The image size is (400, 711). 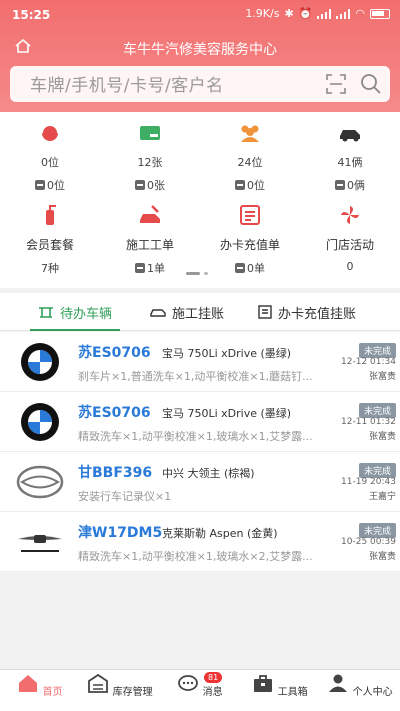 What do you see at coordinates (150, 214) in the screenshot?
I see `car-repair-icon` at bounding box center [150, 214].